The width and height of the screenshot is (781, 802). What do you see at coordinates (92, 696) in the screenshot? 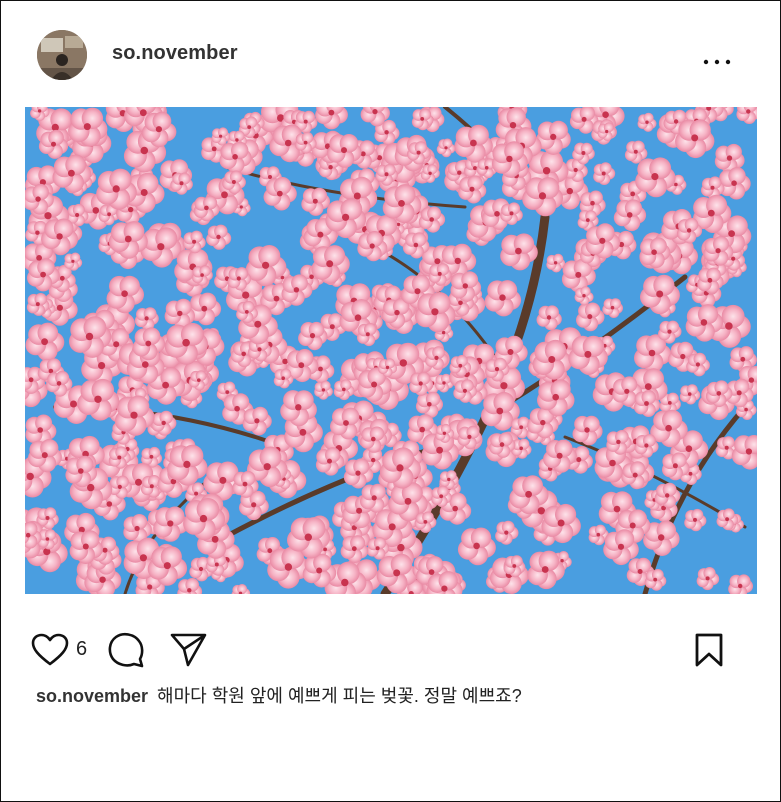
I see `caption-username: so.november` at bounding box center [92, 696].